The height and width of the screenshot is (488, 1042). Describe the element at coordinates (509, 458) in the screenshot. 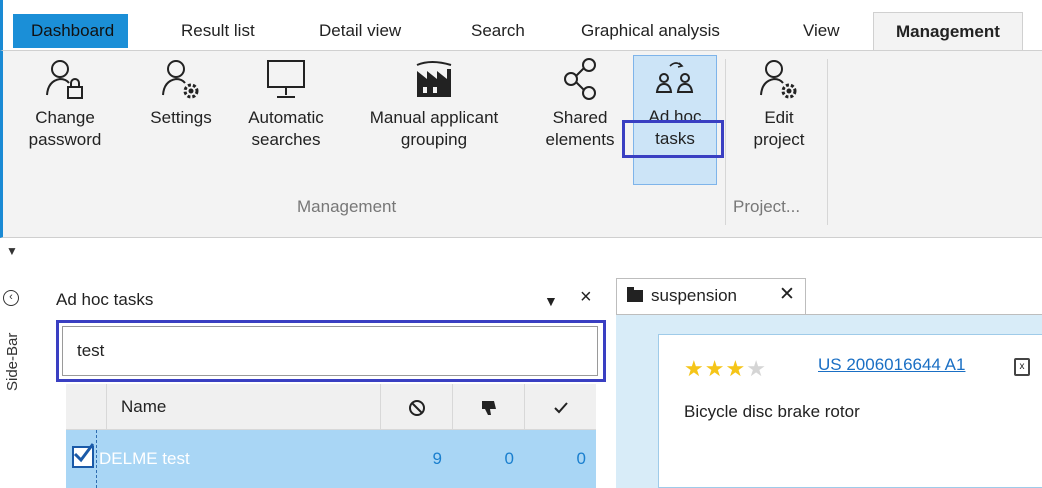

I see `row-rejected-count: 0` at that location.